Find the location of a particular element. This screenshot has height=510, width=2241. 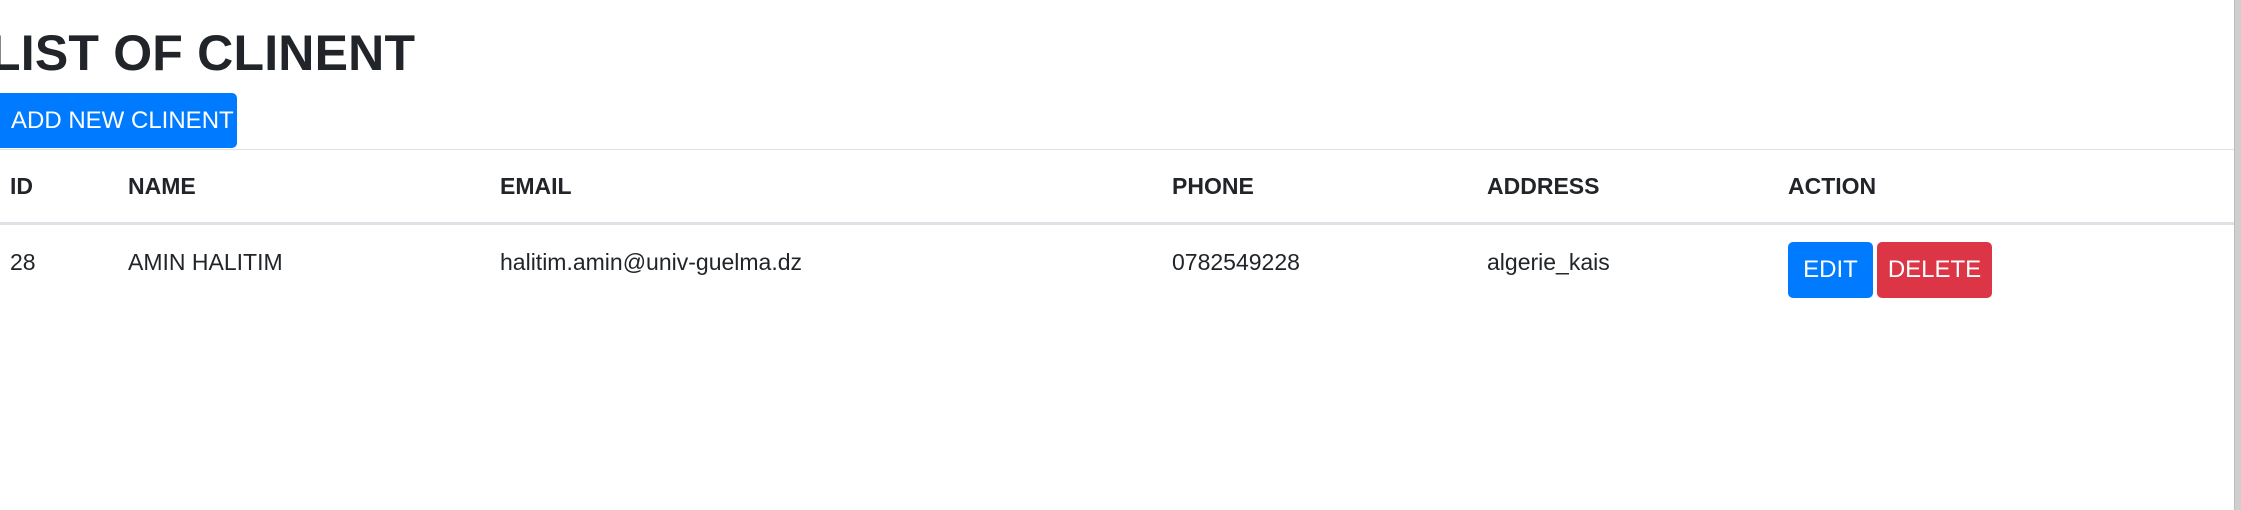

table-header: ID NAME EMAIL PHONE ADDRESS ACTION is located at coordinates (1117, 187).